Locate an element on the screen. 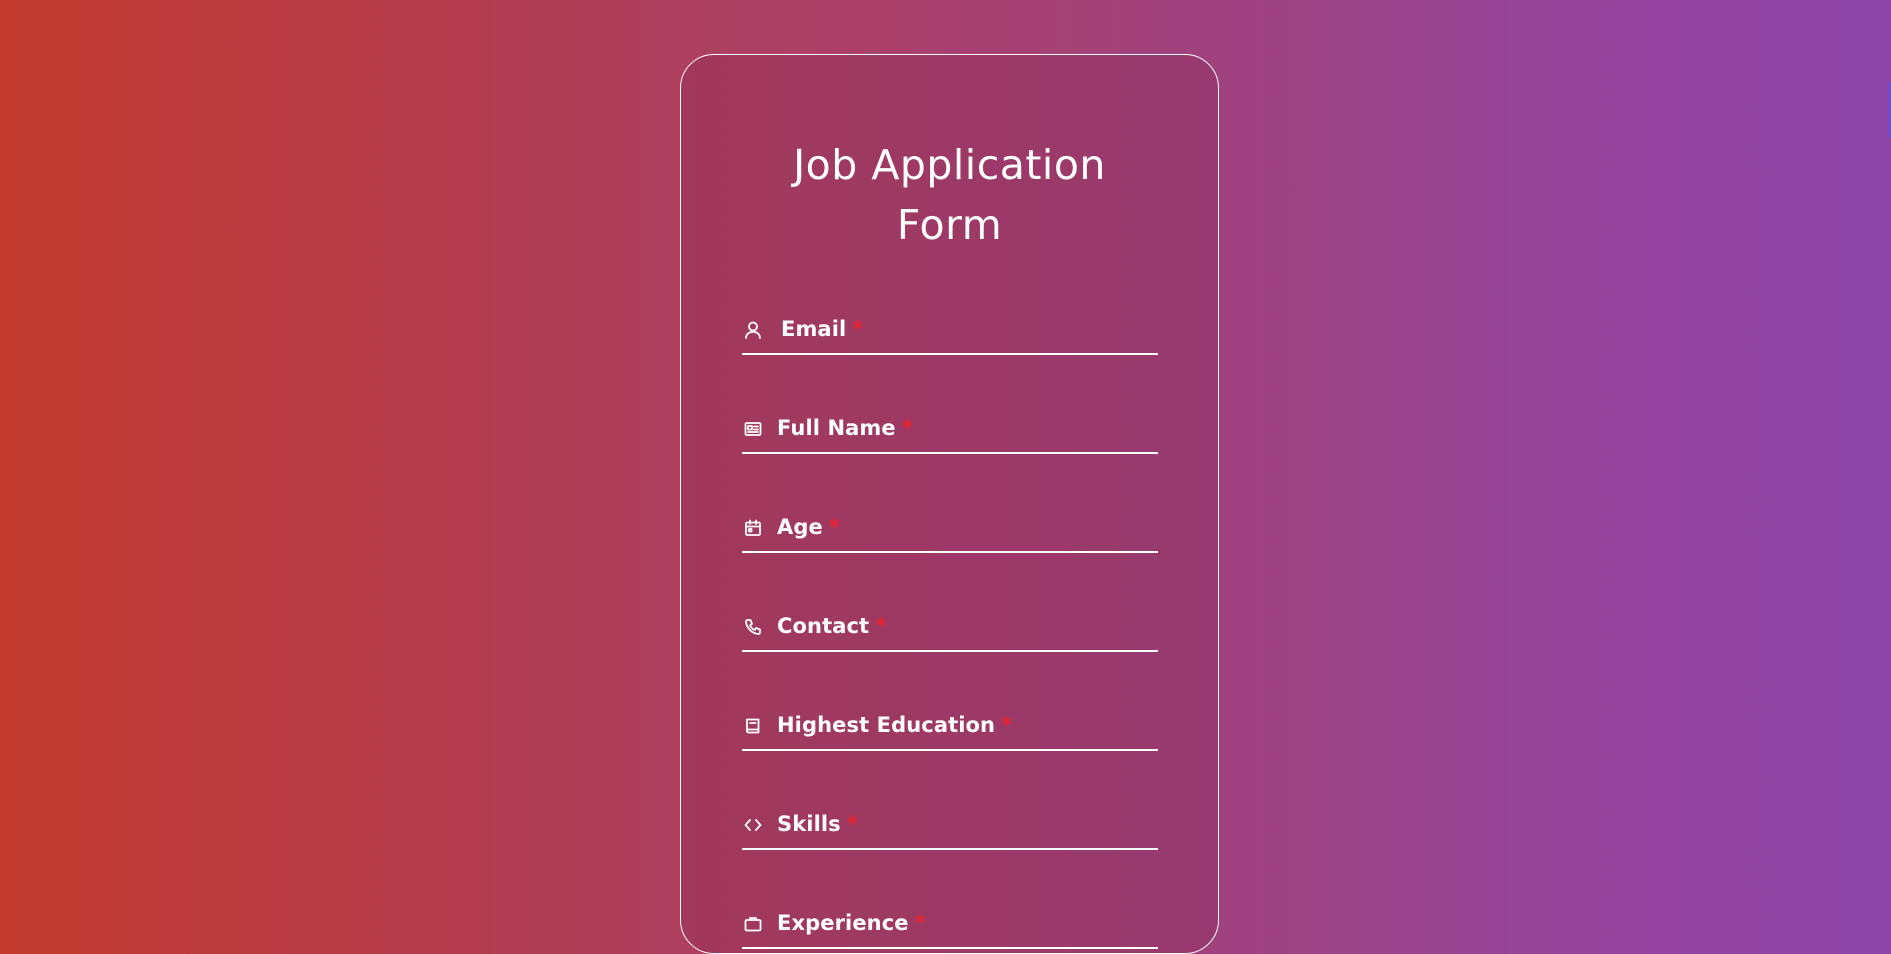 The width and height of the screenshot is (1891, 954). skills-label: Skills * is located at coordinates (817, 824).